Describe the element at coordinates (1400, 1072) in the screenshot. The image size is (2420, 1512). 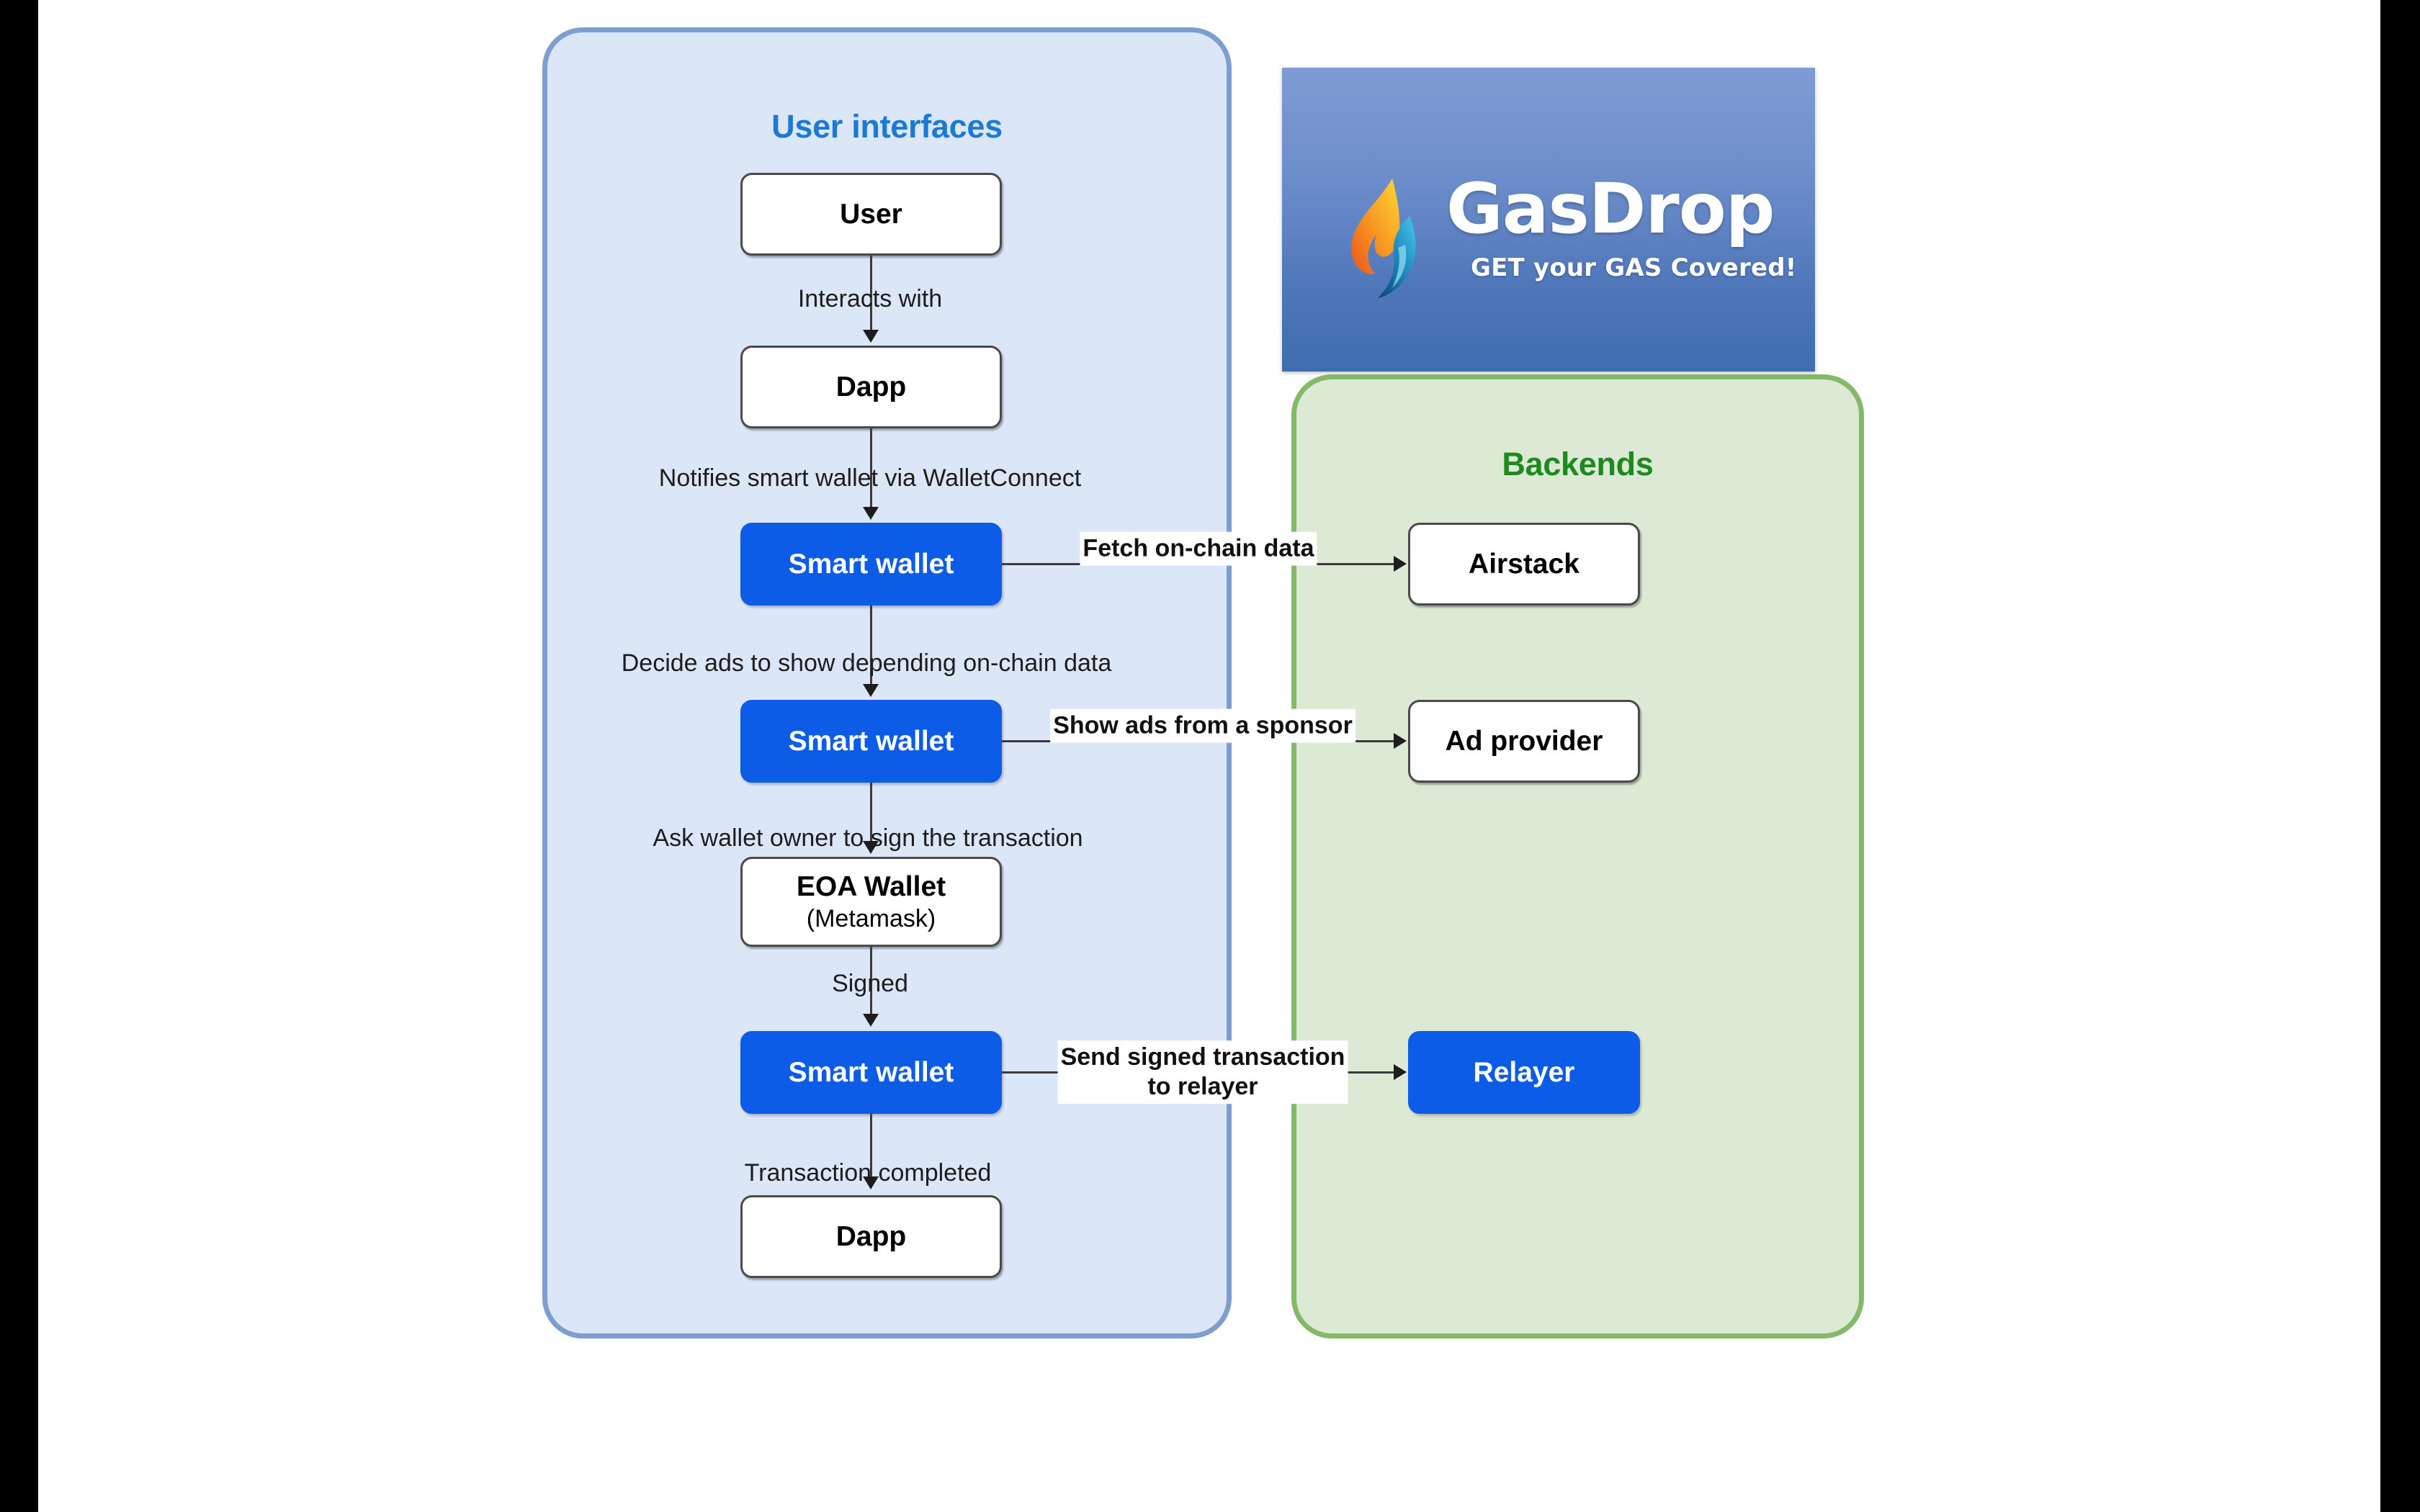
I see `connector-wallet-relayer-arrow` at that location.